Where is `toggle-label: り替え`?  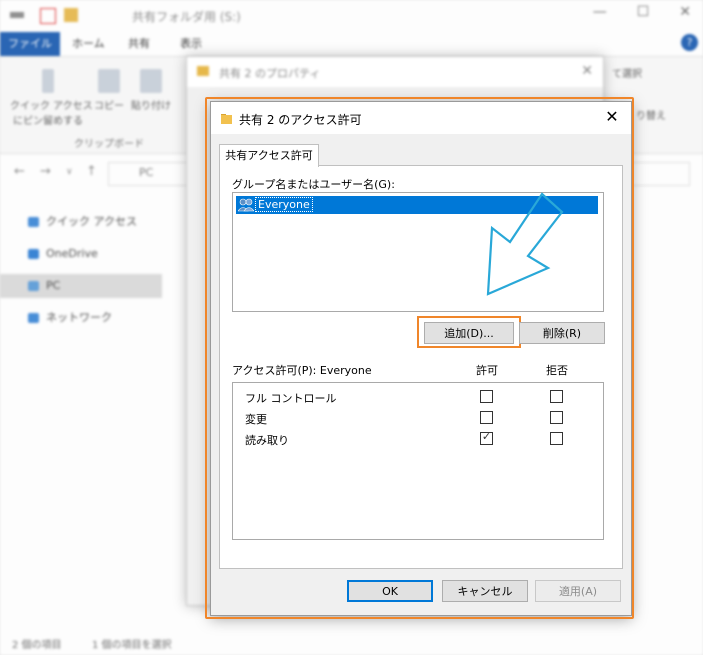 toggle-label: り替え is located at coordinates (651, 116).